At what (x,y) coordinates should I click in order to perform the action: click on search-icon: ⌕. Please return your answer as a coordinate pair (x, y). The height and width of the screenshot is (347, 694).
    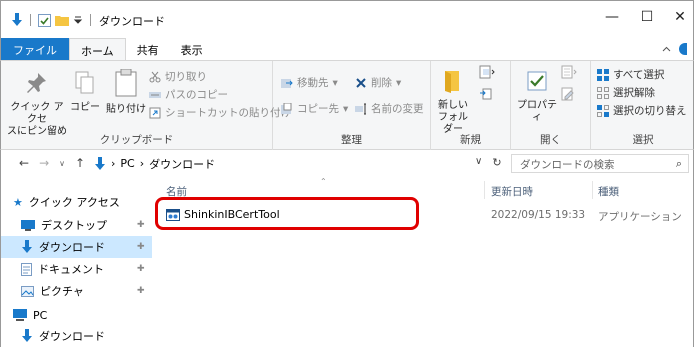
    Looking at the image, I should click on (678, 163).